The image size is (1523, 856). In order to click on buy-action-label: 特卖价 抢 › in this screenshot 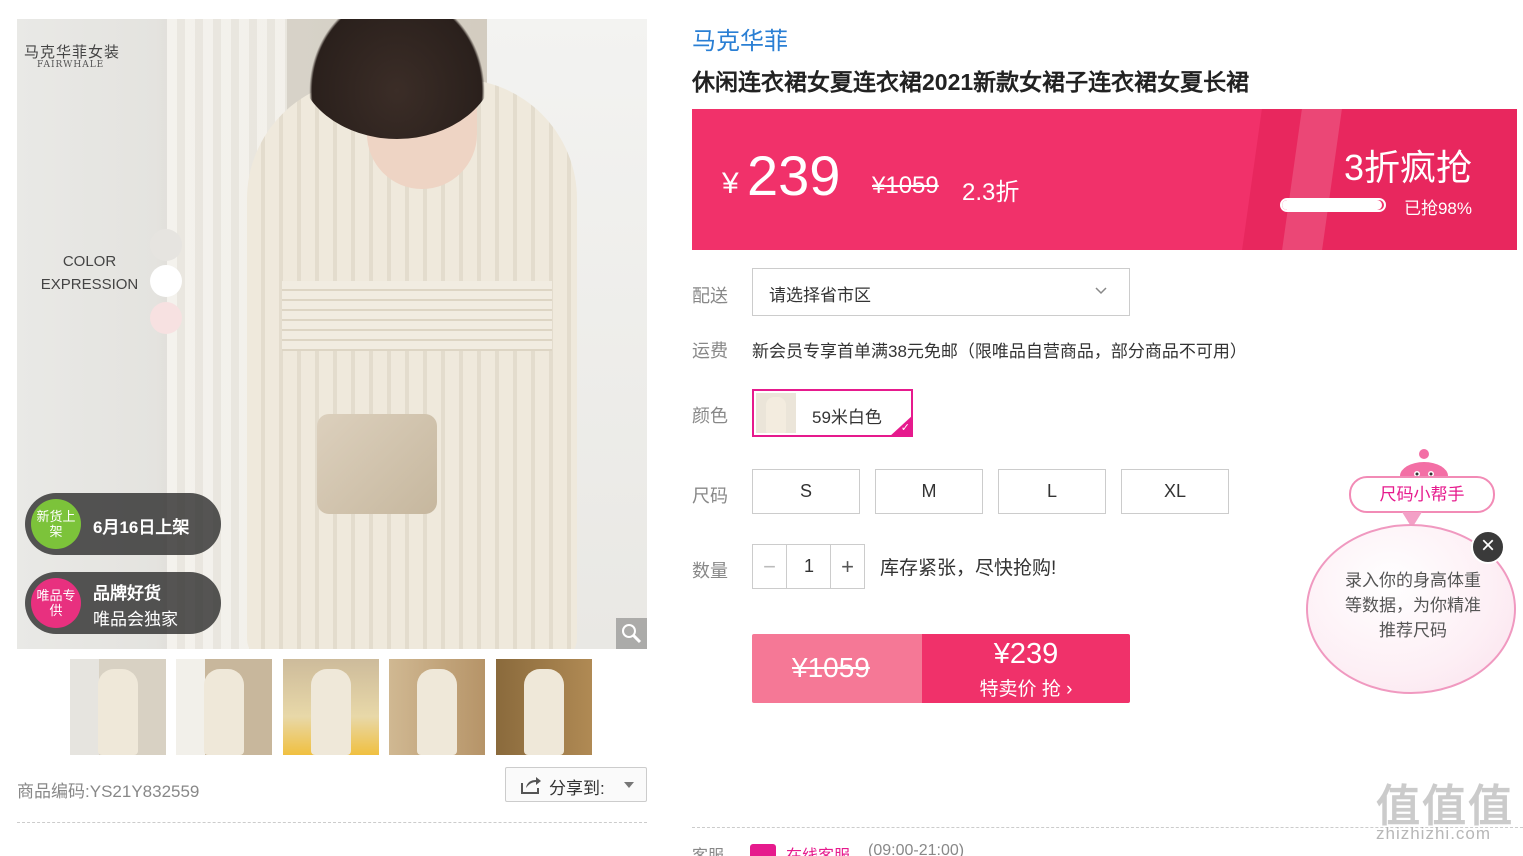, I will do `click(1026, 689)`.